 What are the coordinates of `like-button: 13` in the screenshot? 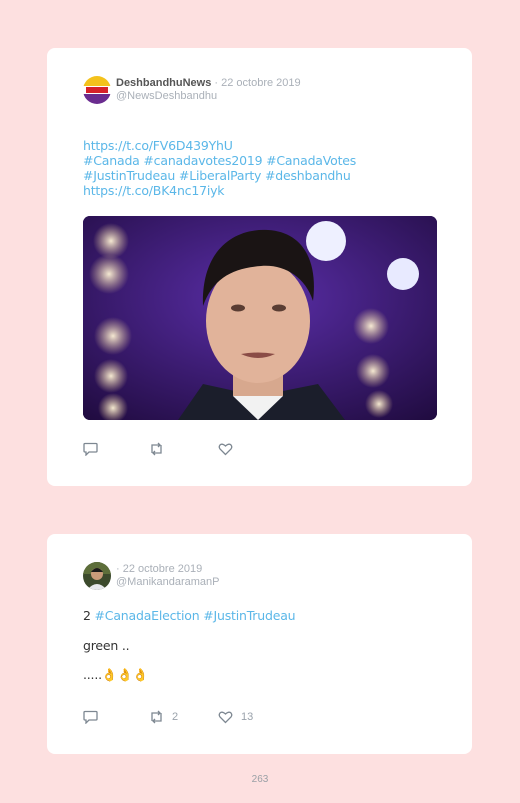 It's located at (235, 717).